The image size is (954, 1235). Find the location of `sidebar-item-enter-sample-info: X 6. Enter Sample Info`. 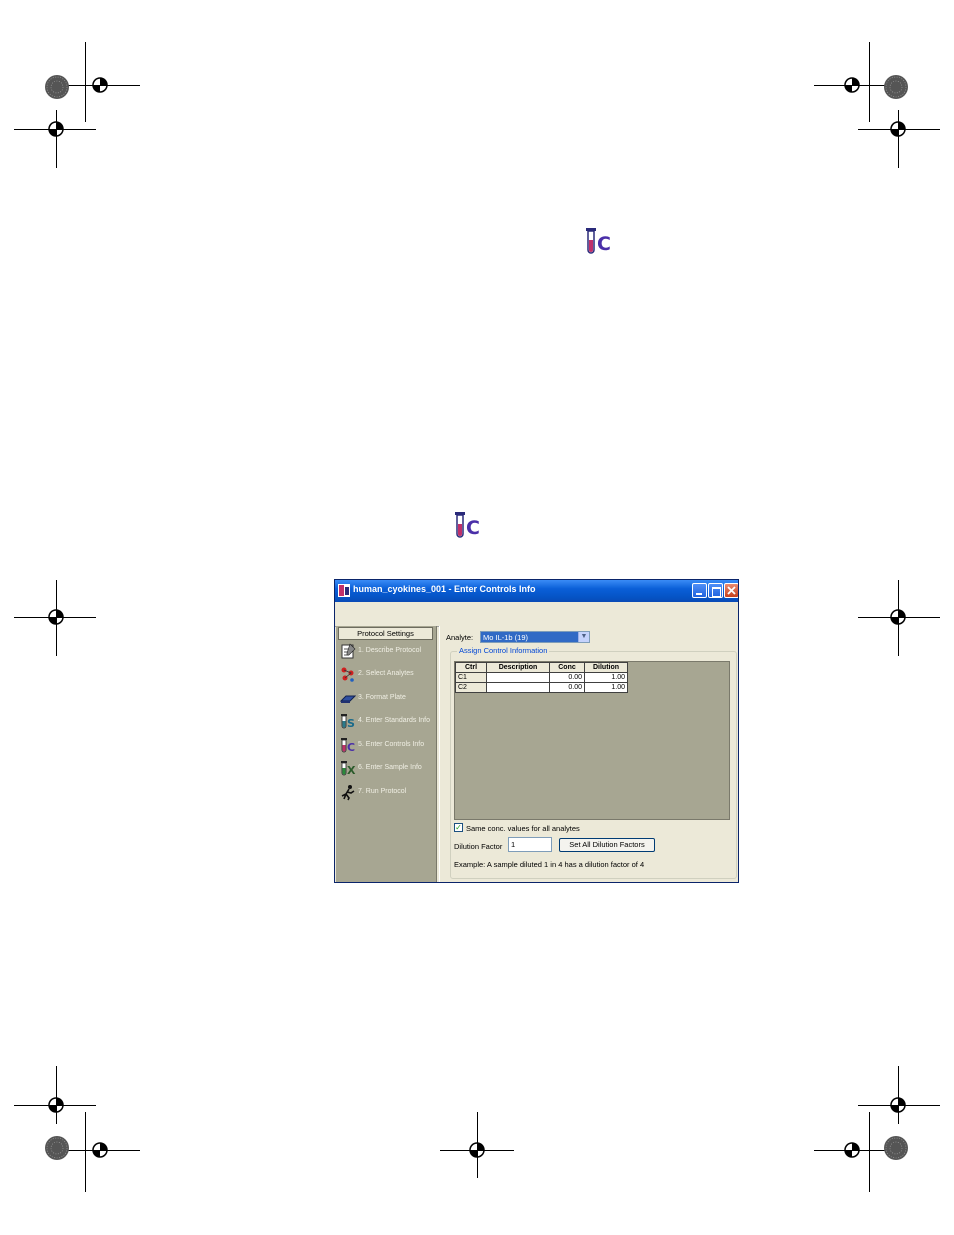

sidebar-item-enter-sample-info: X 6. Enter Sample Info is located at coordinates (388, 769).